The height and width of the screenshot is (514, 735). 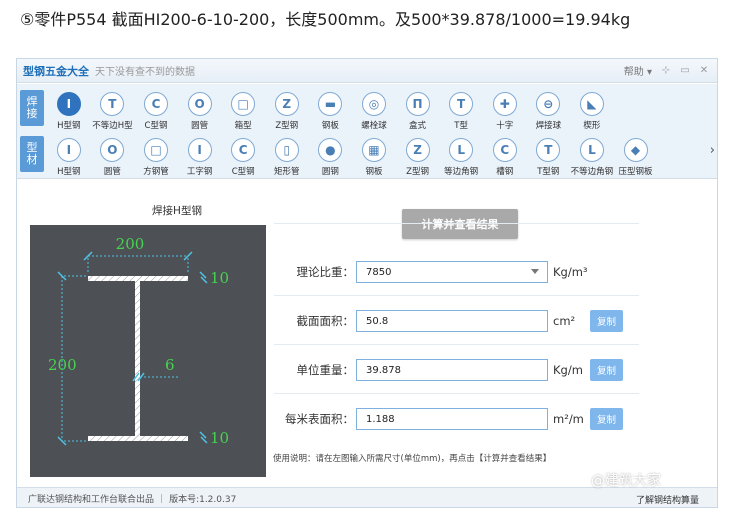 I want to click on web-thickness-value: 6, so click(x=170, y=365).